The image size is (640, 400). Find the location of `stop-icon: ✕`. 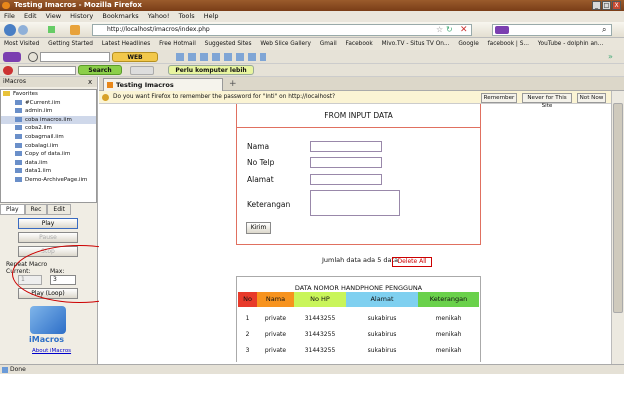

stop-icon: ✕ is located at coordinates (464, 30).